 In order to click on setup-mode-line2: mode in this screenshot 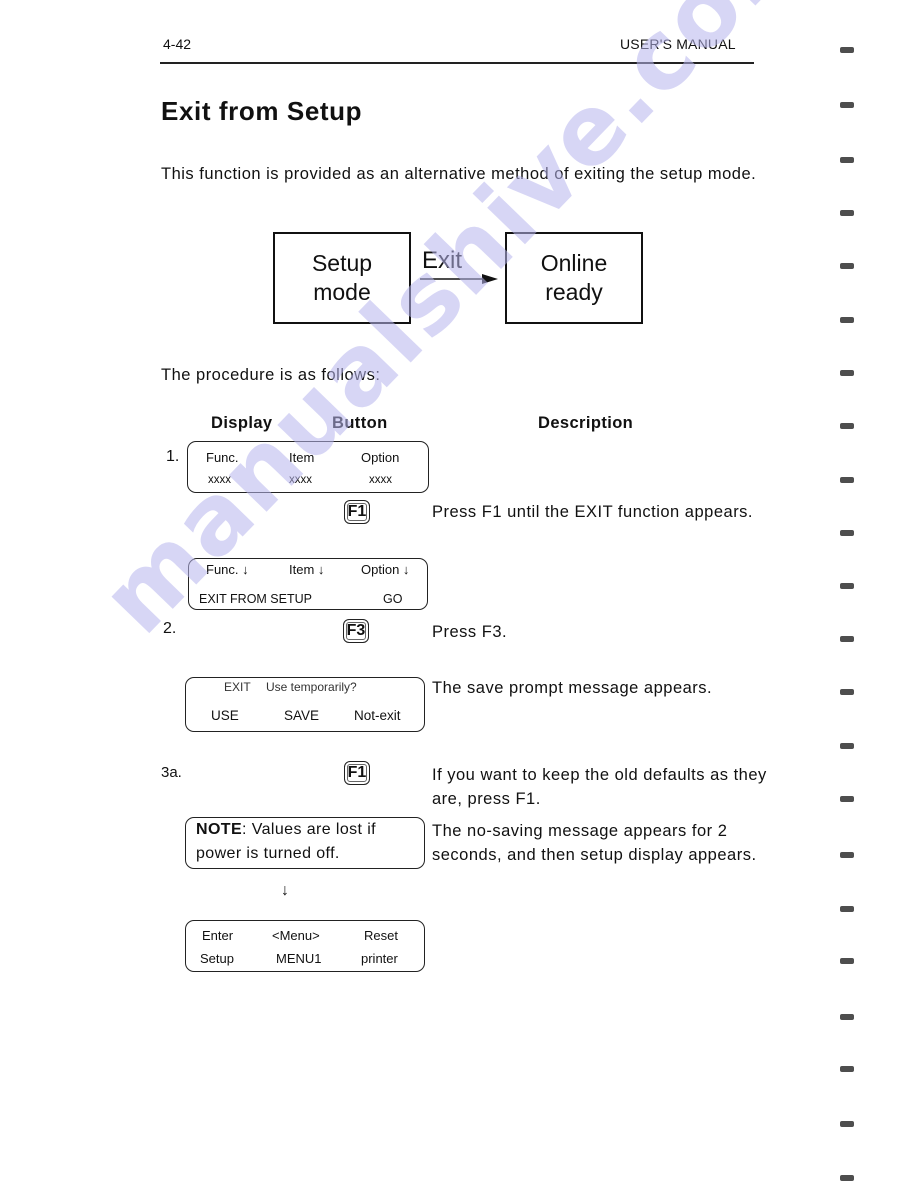, I will do `click(342, 292)`.